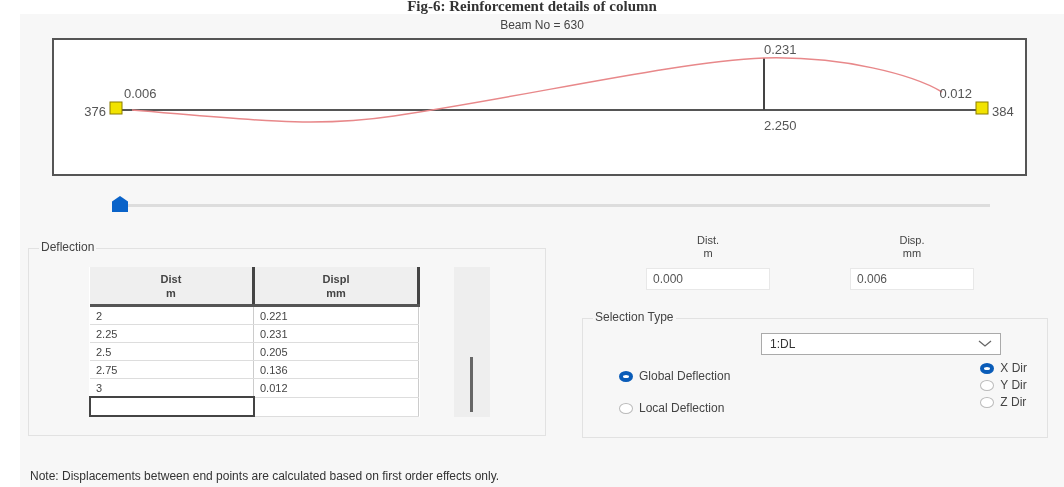  What do you see at coordinates (336, 387) in the screenshot?
I see `table-cell: 0.012` at bounding box center [336, 387].